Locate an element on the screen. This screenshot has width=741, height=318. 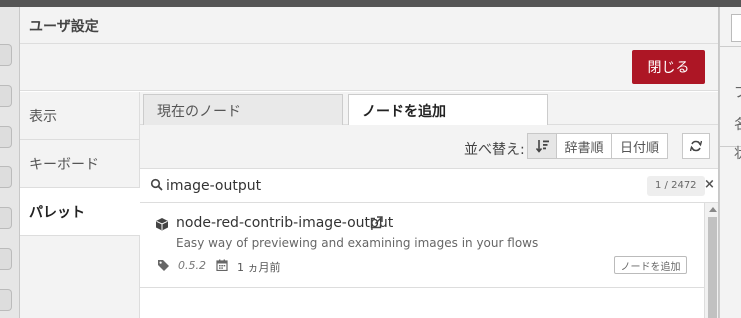
search-bar: 1 / 2472 × is located at coordinates (429, 186).